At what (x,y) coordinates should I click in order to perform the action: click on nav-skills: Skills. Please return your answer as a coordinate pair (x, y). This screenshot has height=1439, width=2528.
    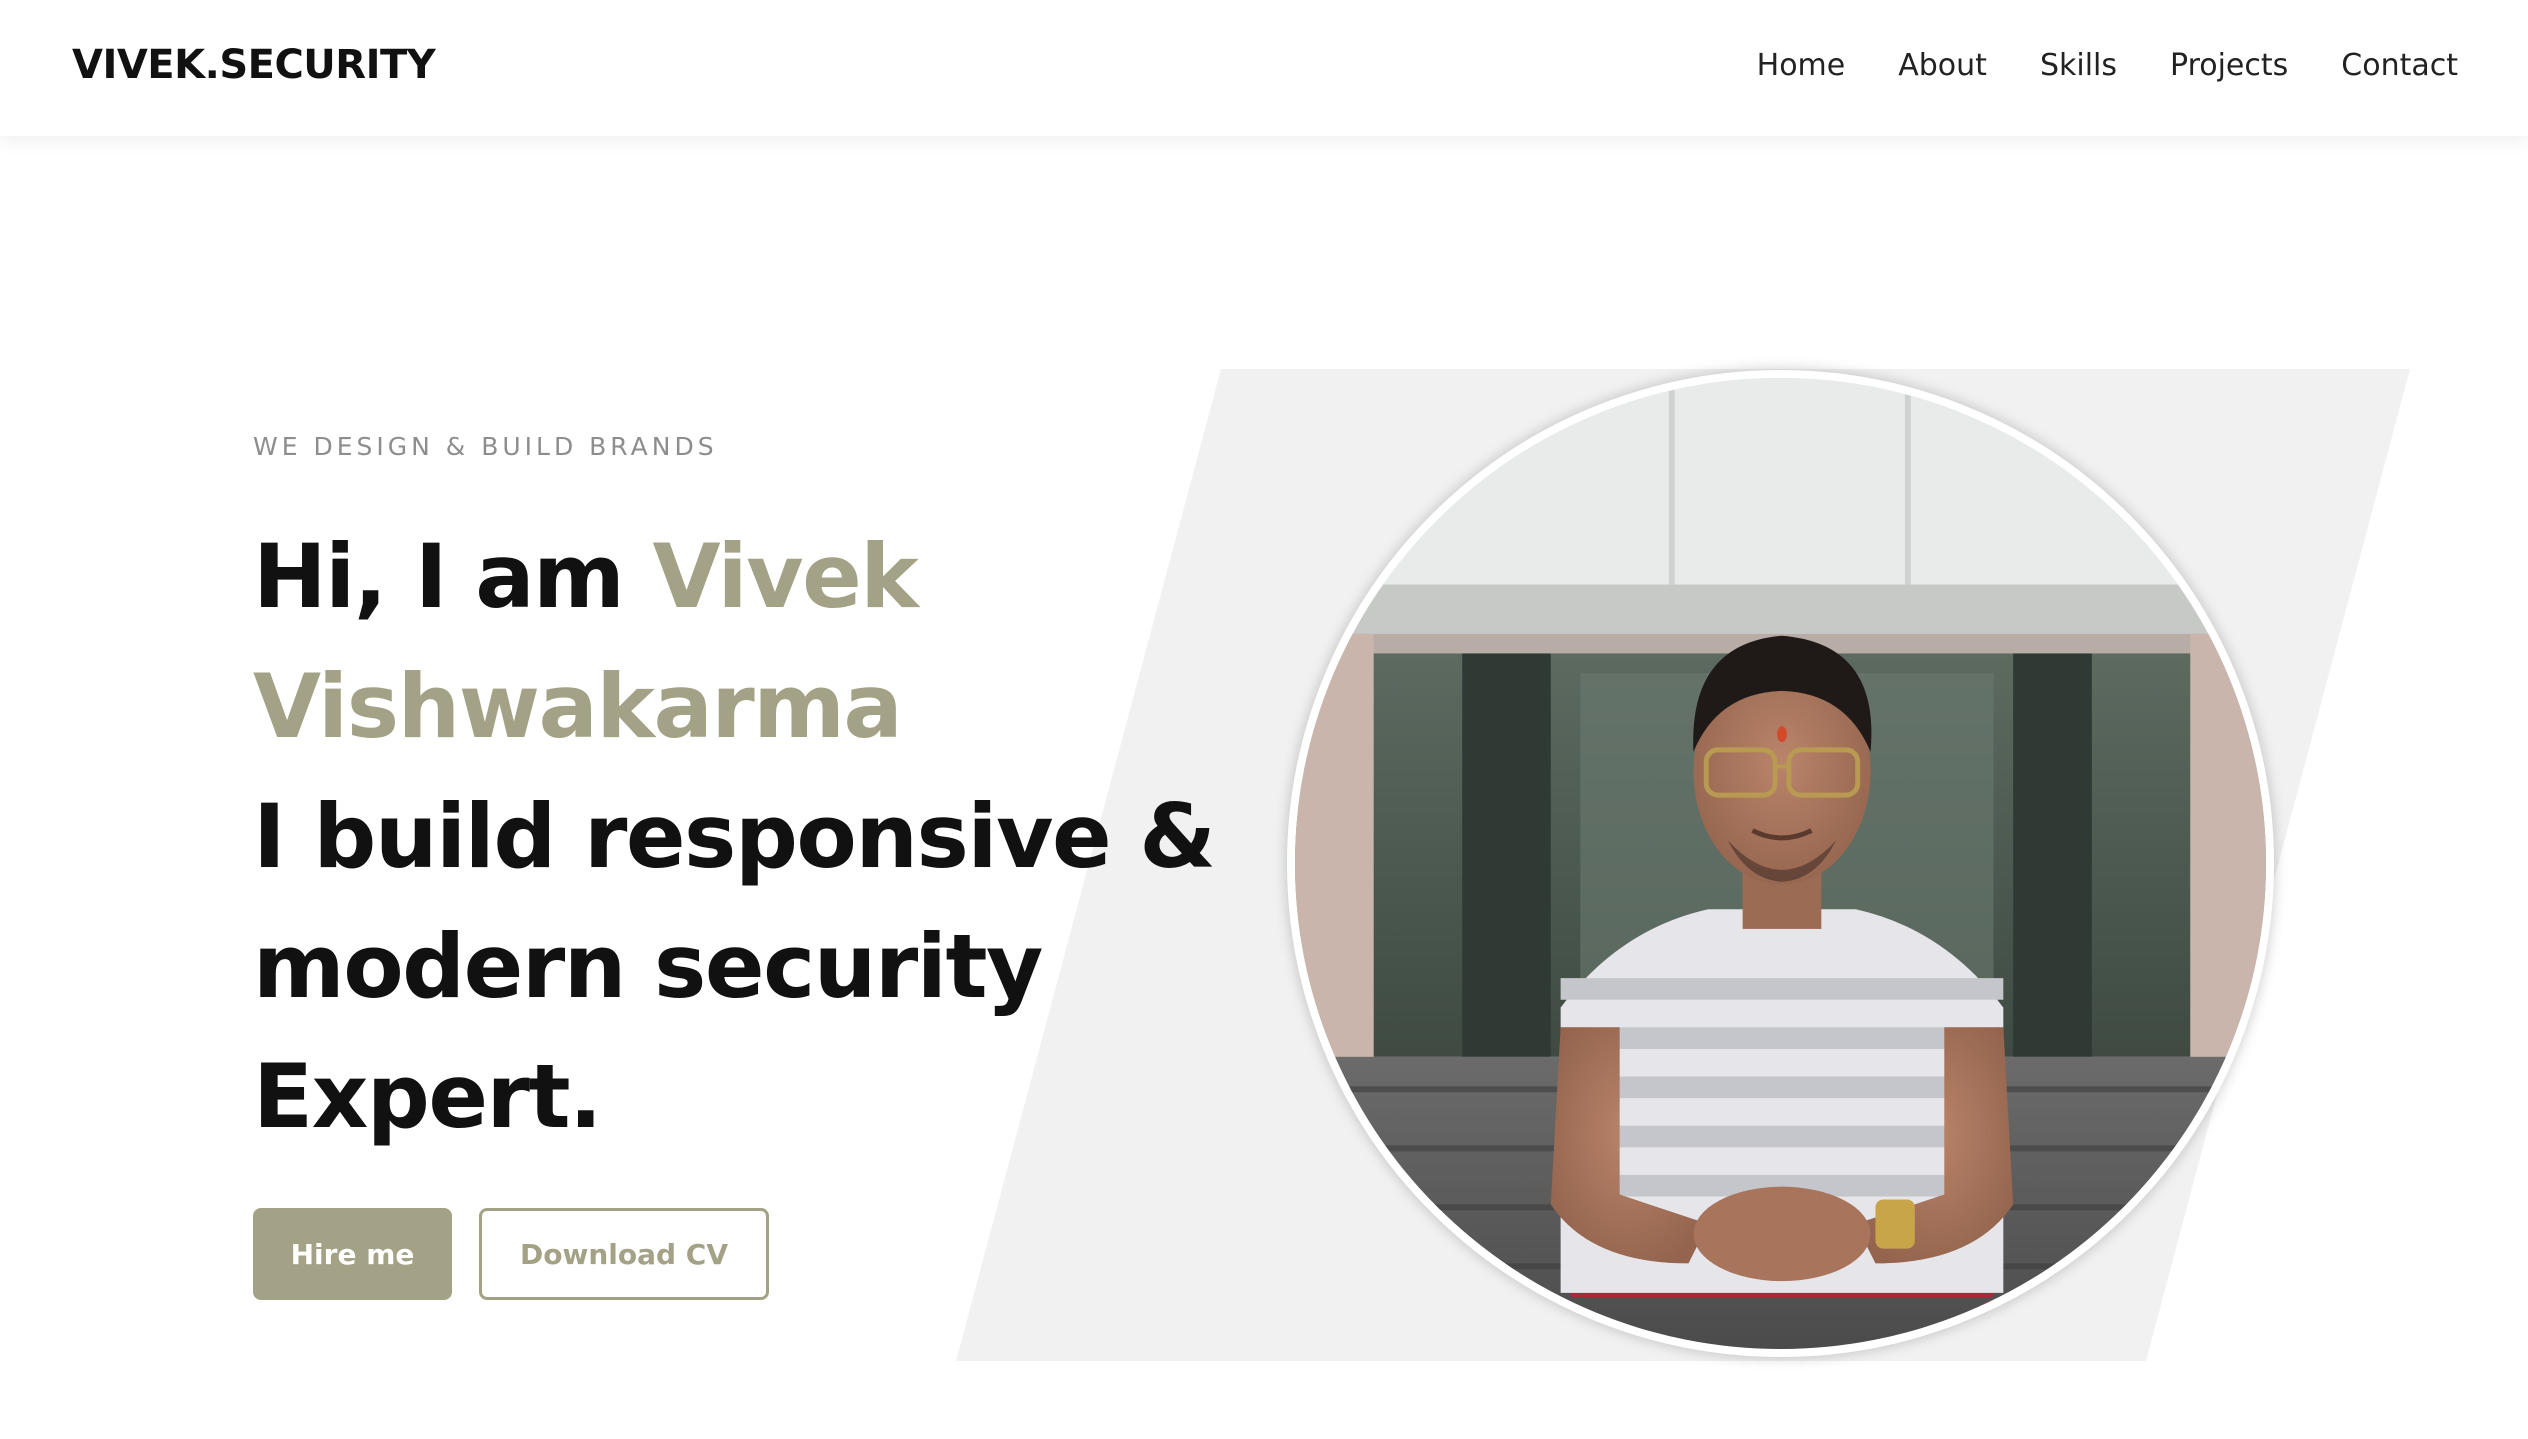
    Looking at the image, I should click on (2078, 65).